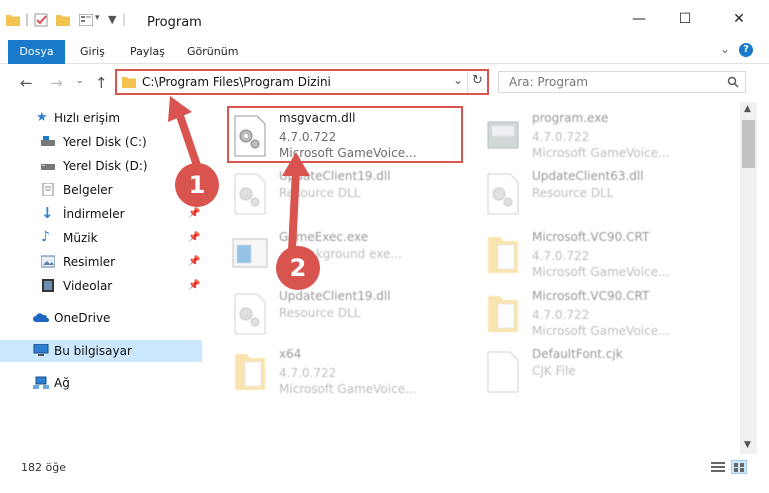 The height and width of the screenshot is (493, 769). What do you see at coordinates (174, 22) in the screenshot?
I see `window-title: Program` at bounding box center [174, 22].